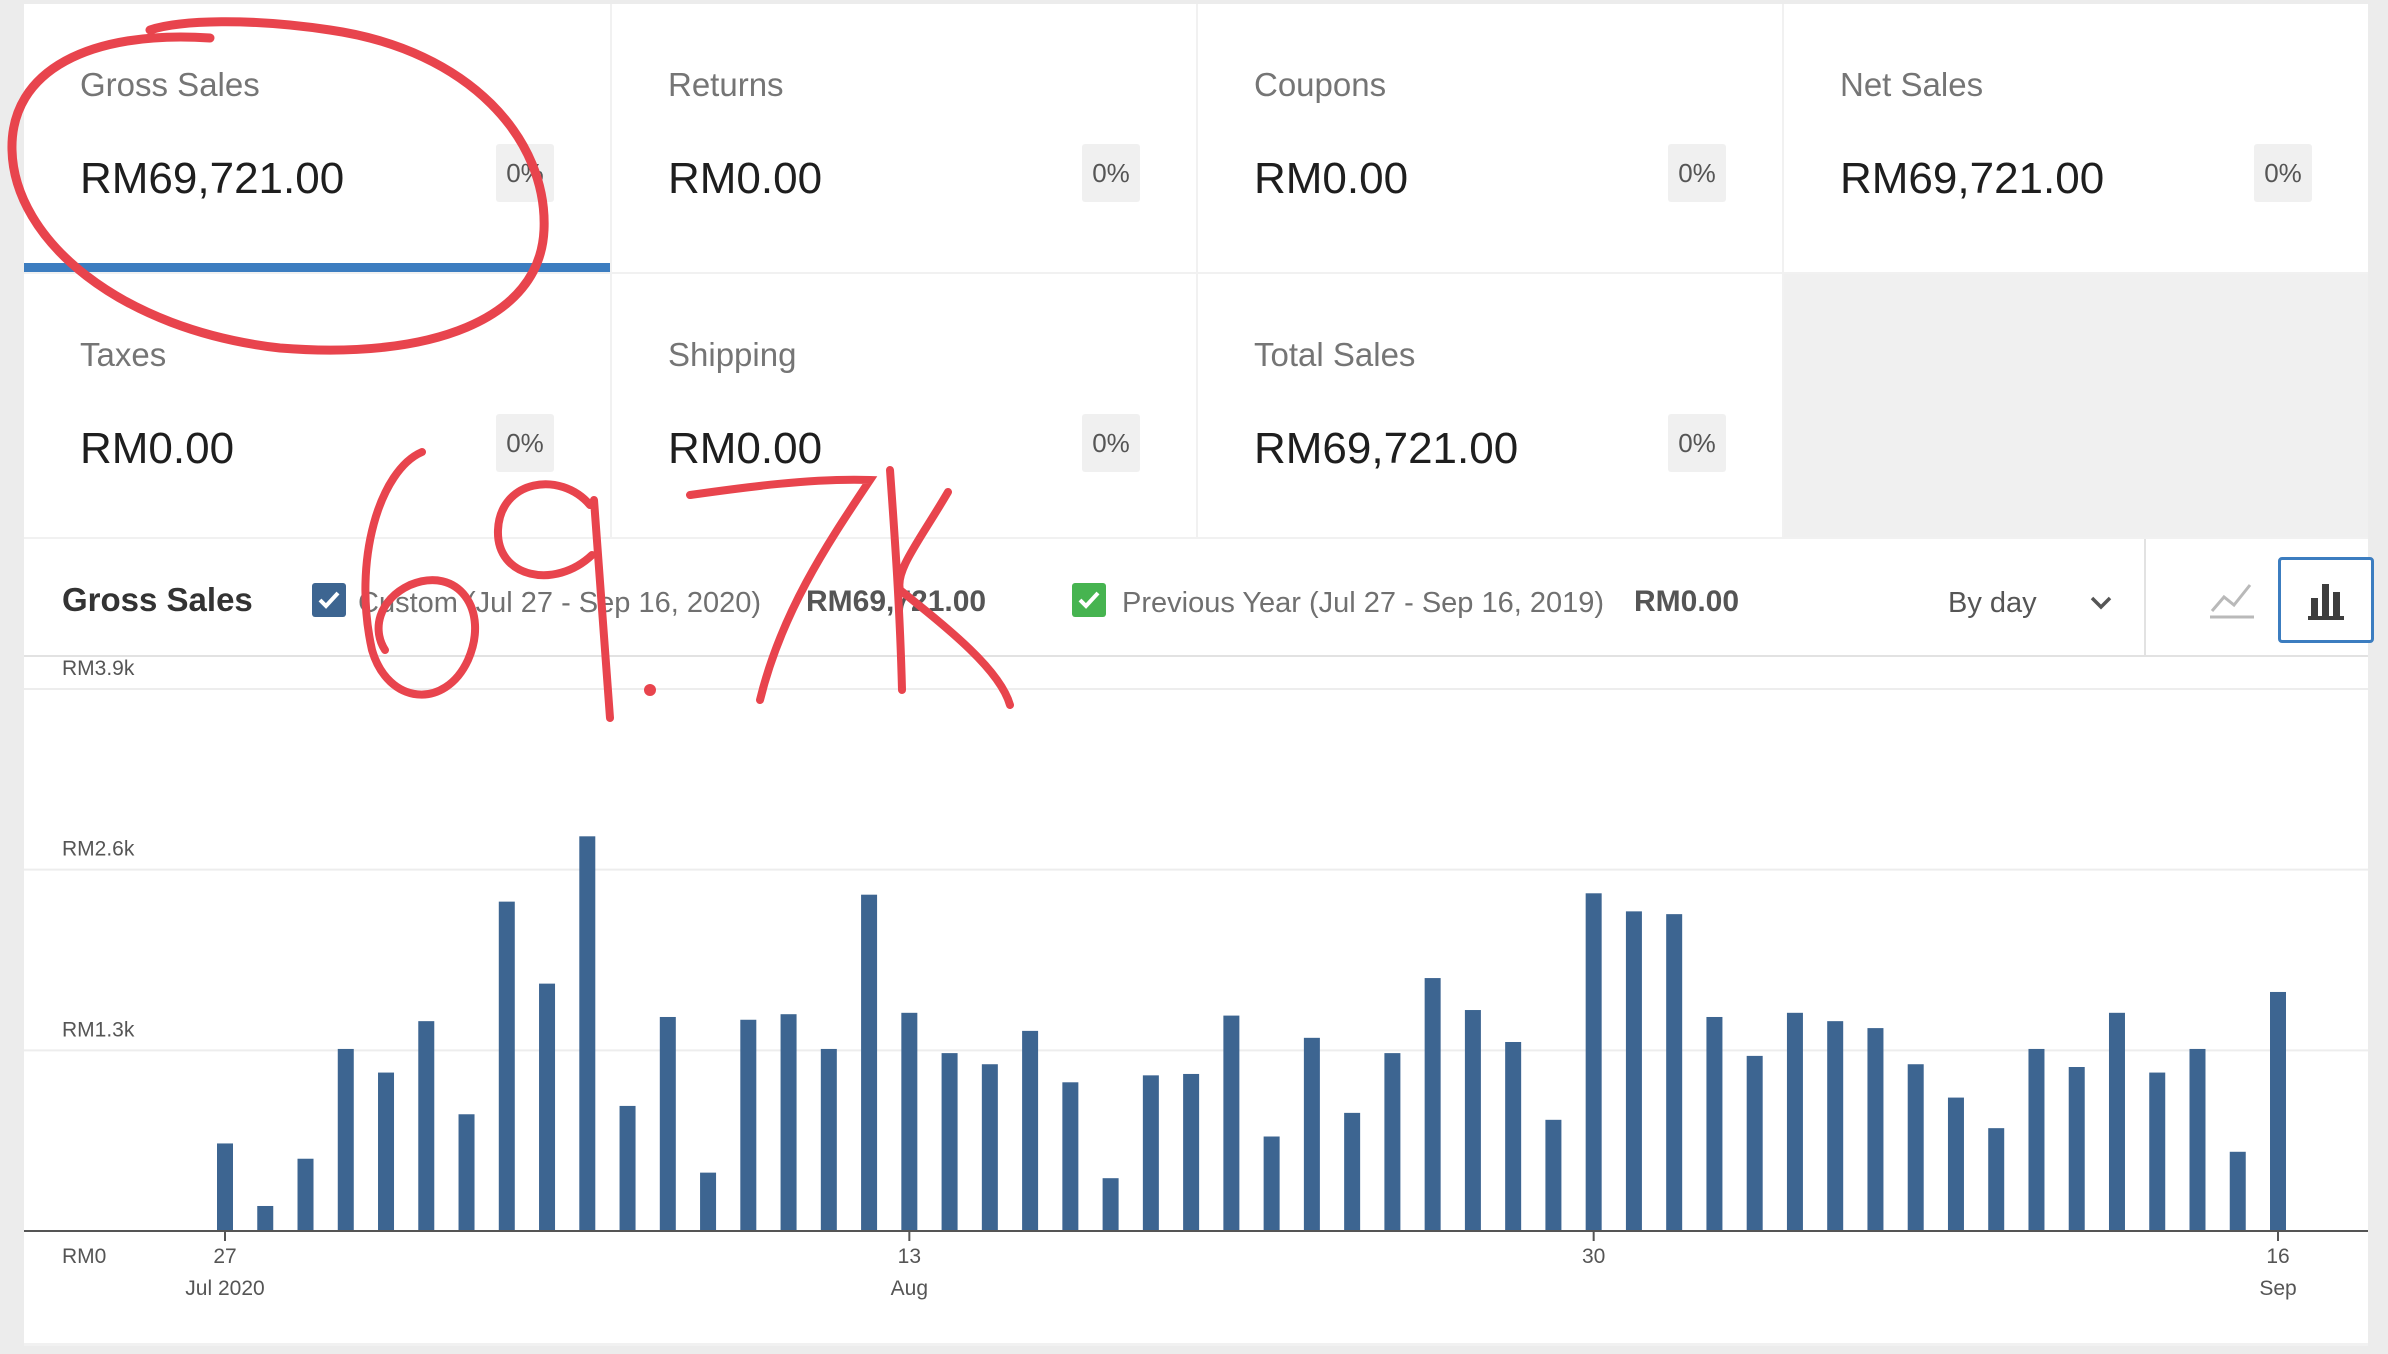 This screenshot has height=1354, width=2388. I want to click on summary-tile-shipping: Shipping RM0.00 0%, so click(904, 405).